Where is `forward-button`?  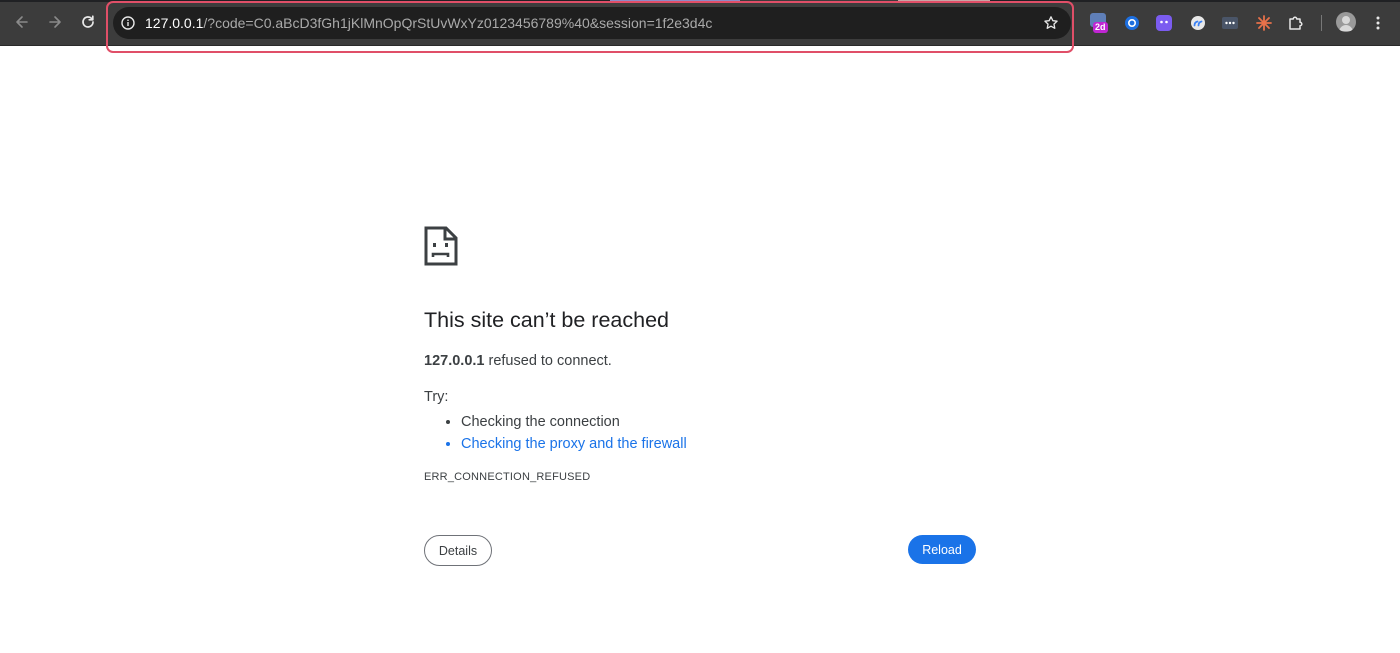
forward-button is located at coordinates (55, 22).